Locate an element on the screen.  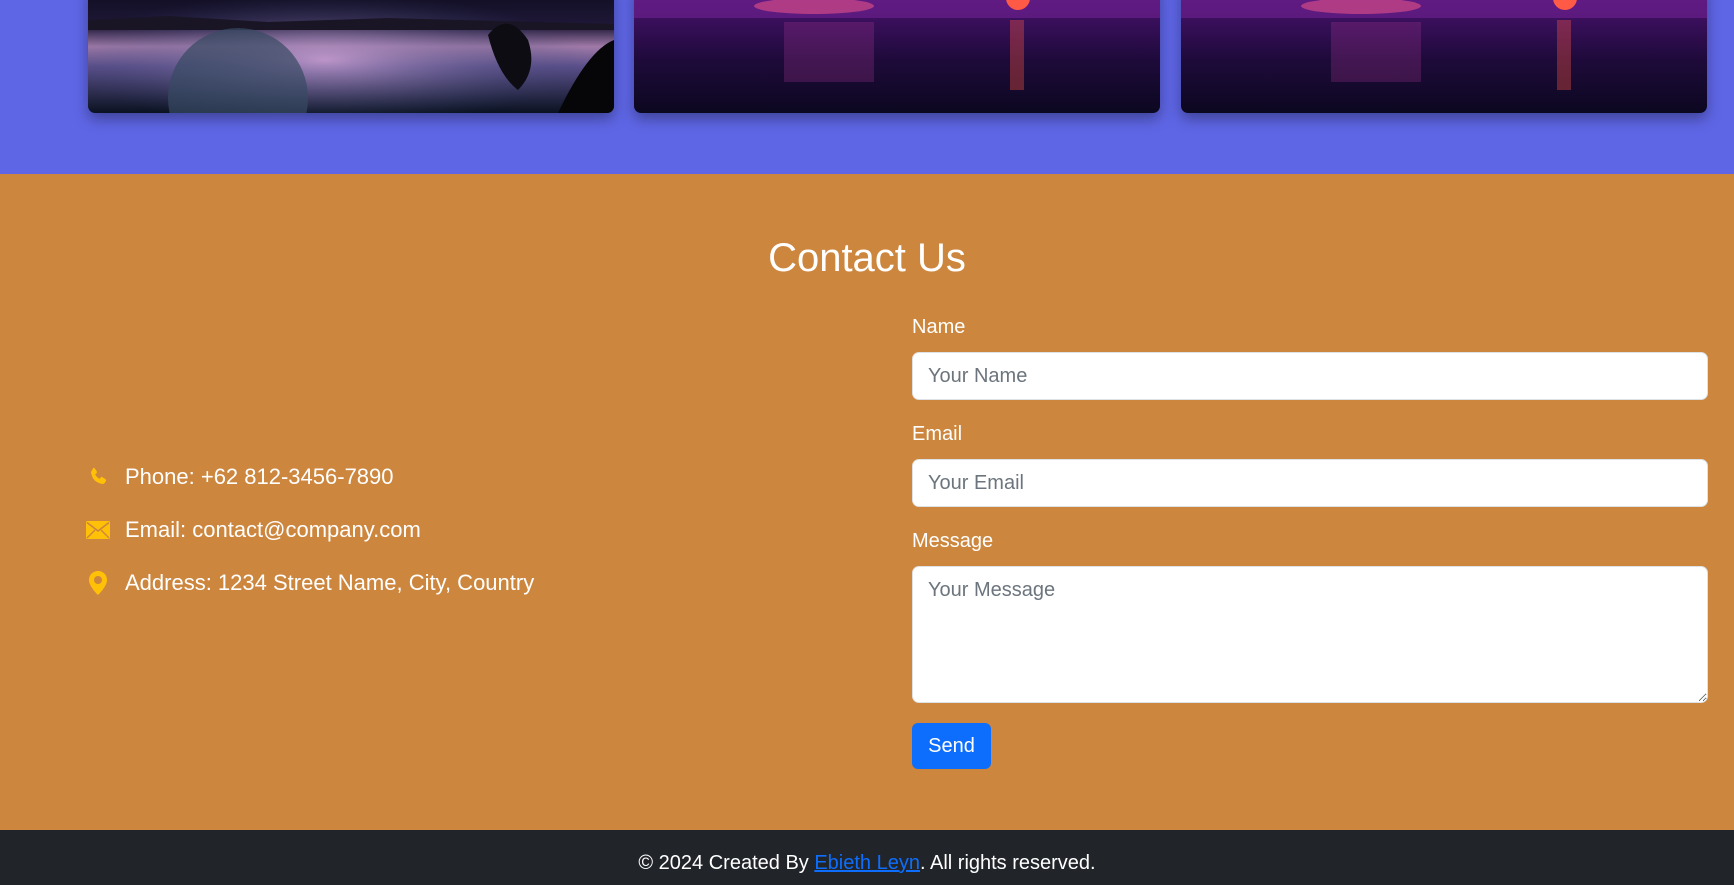
contact-address-text: Address: 1234 Street Name, City, Country is located at coordinates (330, 582).